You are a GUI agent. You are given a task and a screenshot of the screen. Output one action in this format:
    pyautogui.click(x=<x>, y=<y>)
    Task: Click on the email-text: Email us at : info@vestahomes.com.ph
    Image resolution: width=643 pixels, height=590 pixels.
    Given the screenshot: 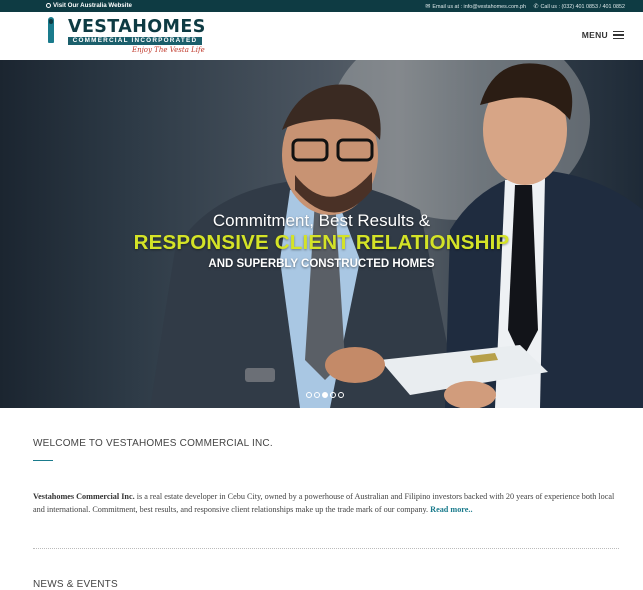 What is the action you would take?
    pyautogui.click(x=479, y=7)
    